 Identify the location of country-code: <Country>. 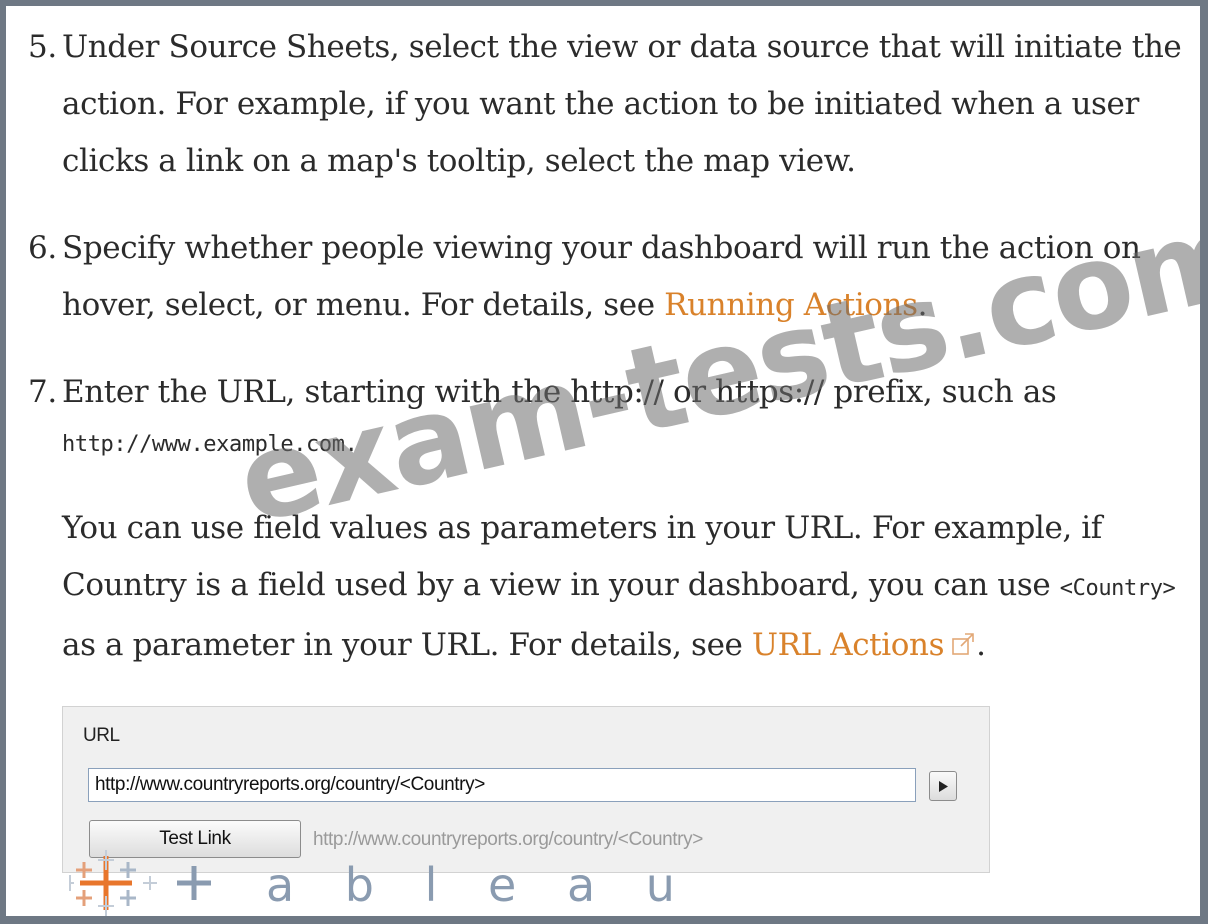
(1117, 588).